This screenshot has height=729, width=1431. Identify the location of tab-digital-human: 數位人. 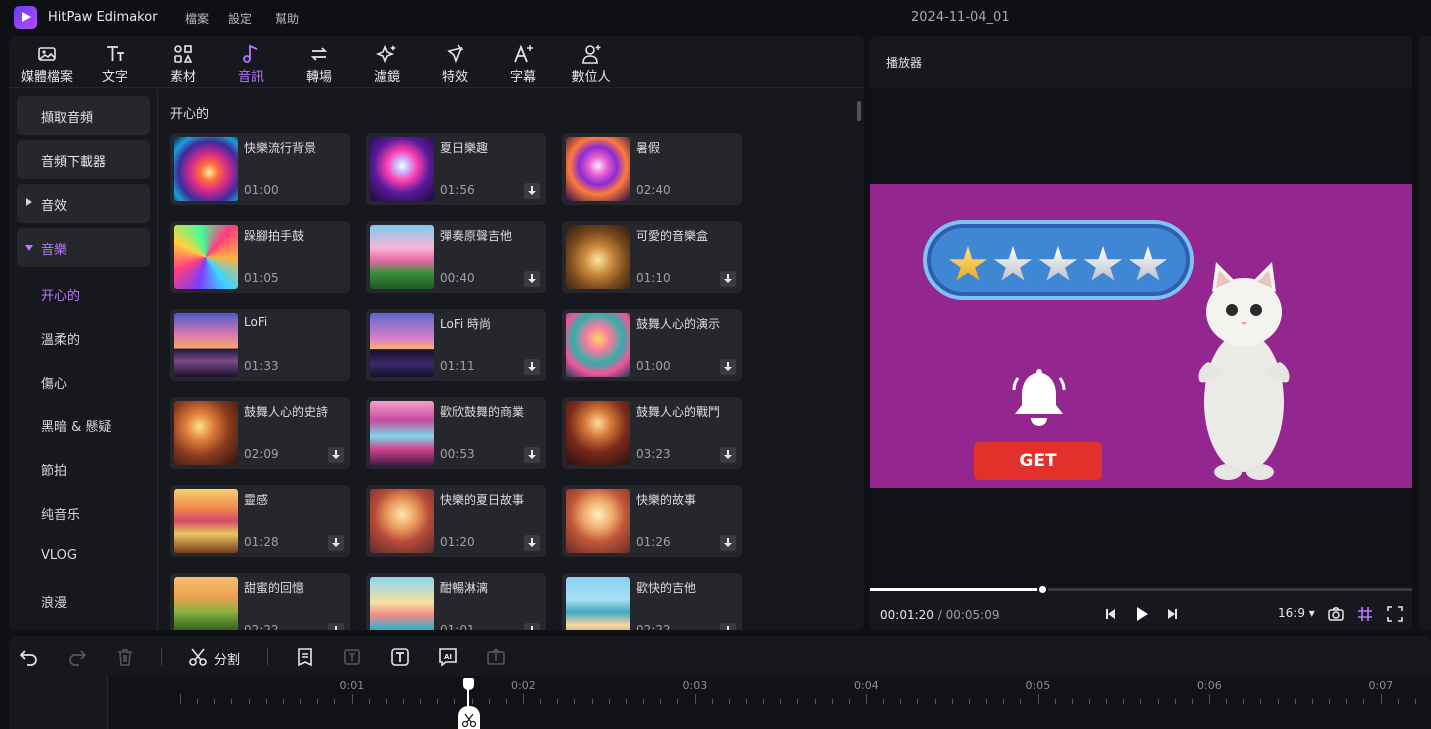
(591, 62).